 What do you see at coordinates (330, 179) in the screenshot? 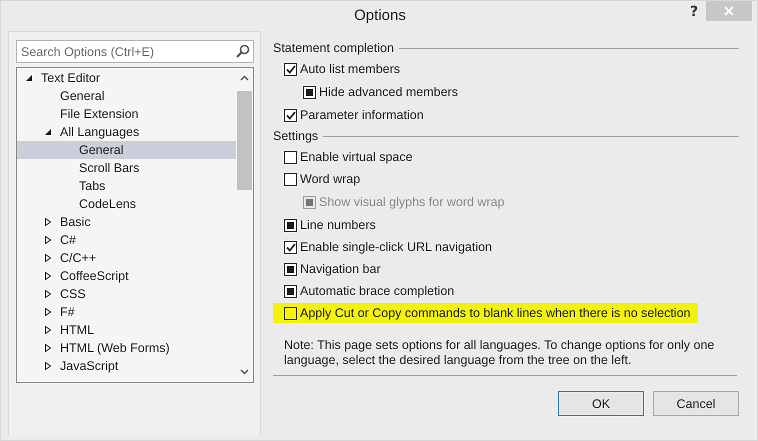
I see `option-label: Word wrap` at bounding box center [330, 179].